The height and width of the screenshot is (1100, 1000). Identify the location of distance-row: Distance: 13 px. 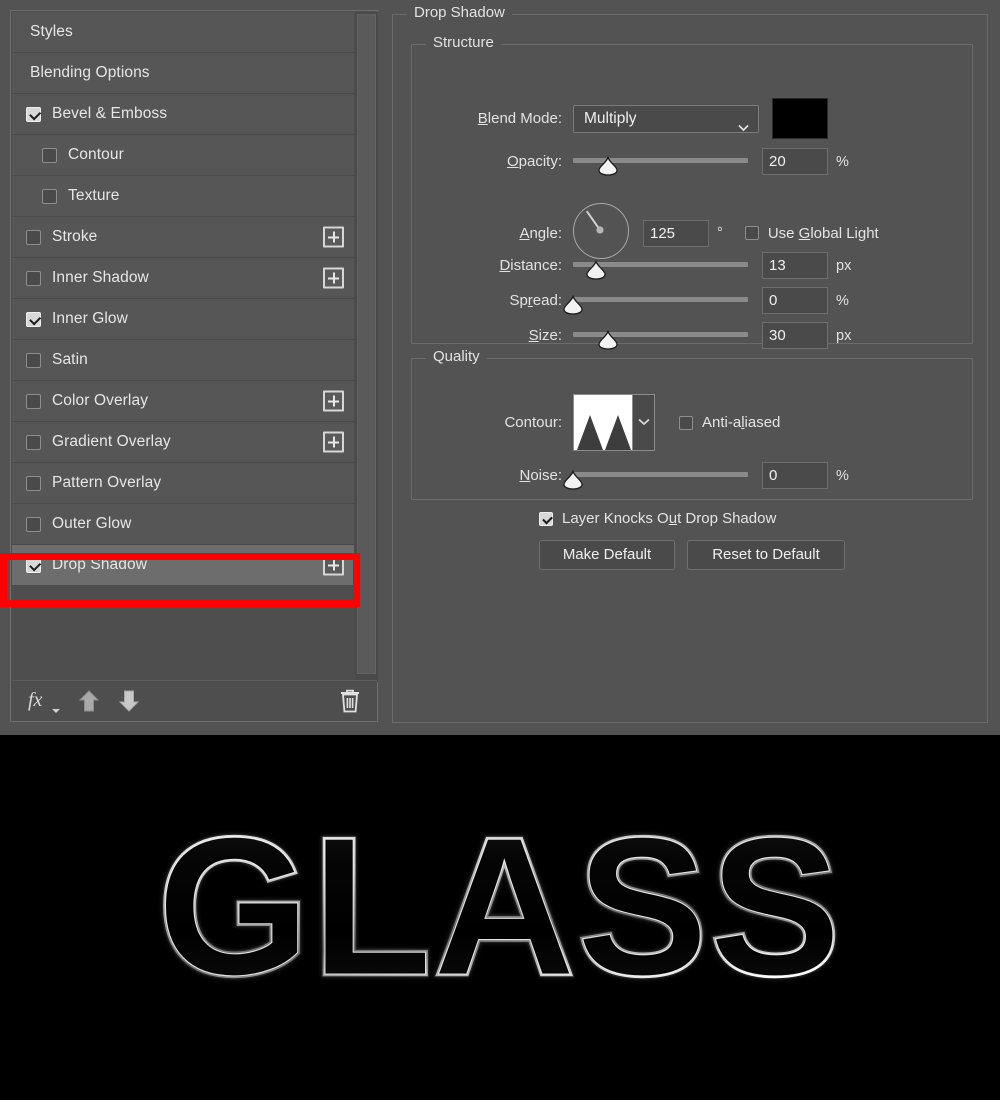
(692, 266).